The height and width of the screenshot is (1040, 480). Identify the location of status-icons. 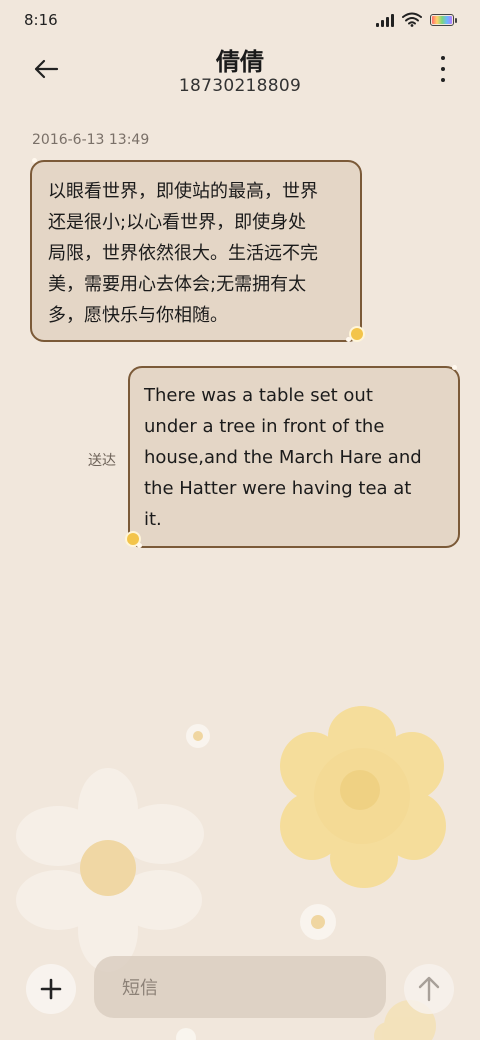
(416, 19).